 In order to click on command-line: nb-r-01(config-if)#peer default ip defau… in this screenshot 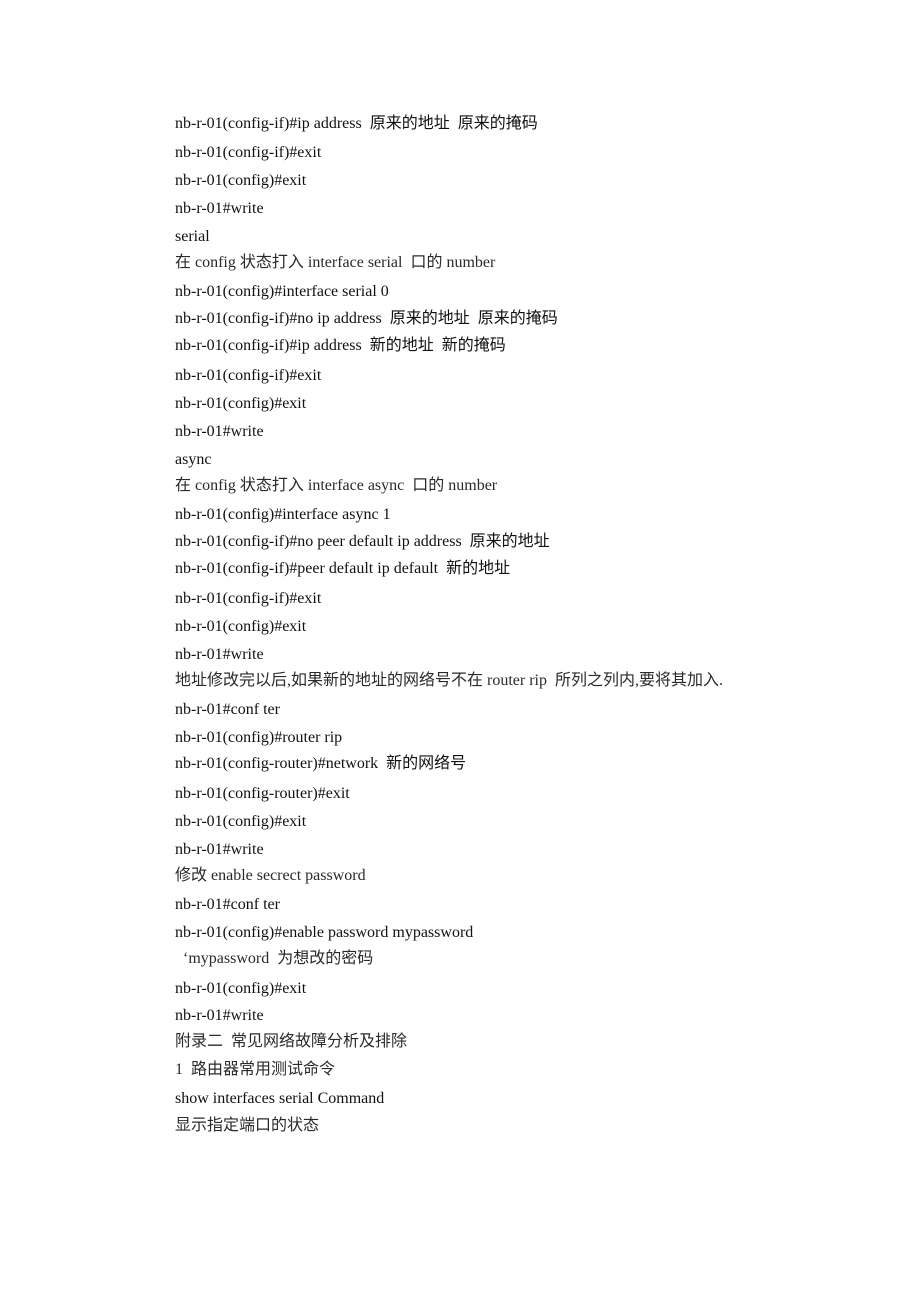, I will do `click(343, 568)`.